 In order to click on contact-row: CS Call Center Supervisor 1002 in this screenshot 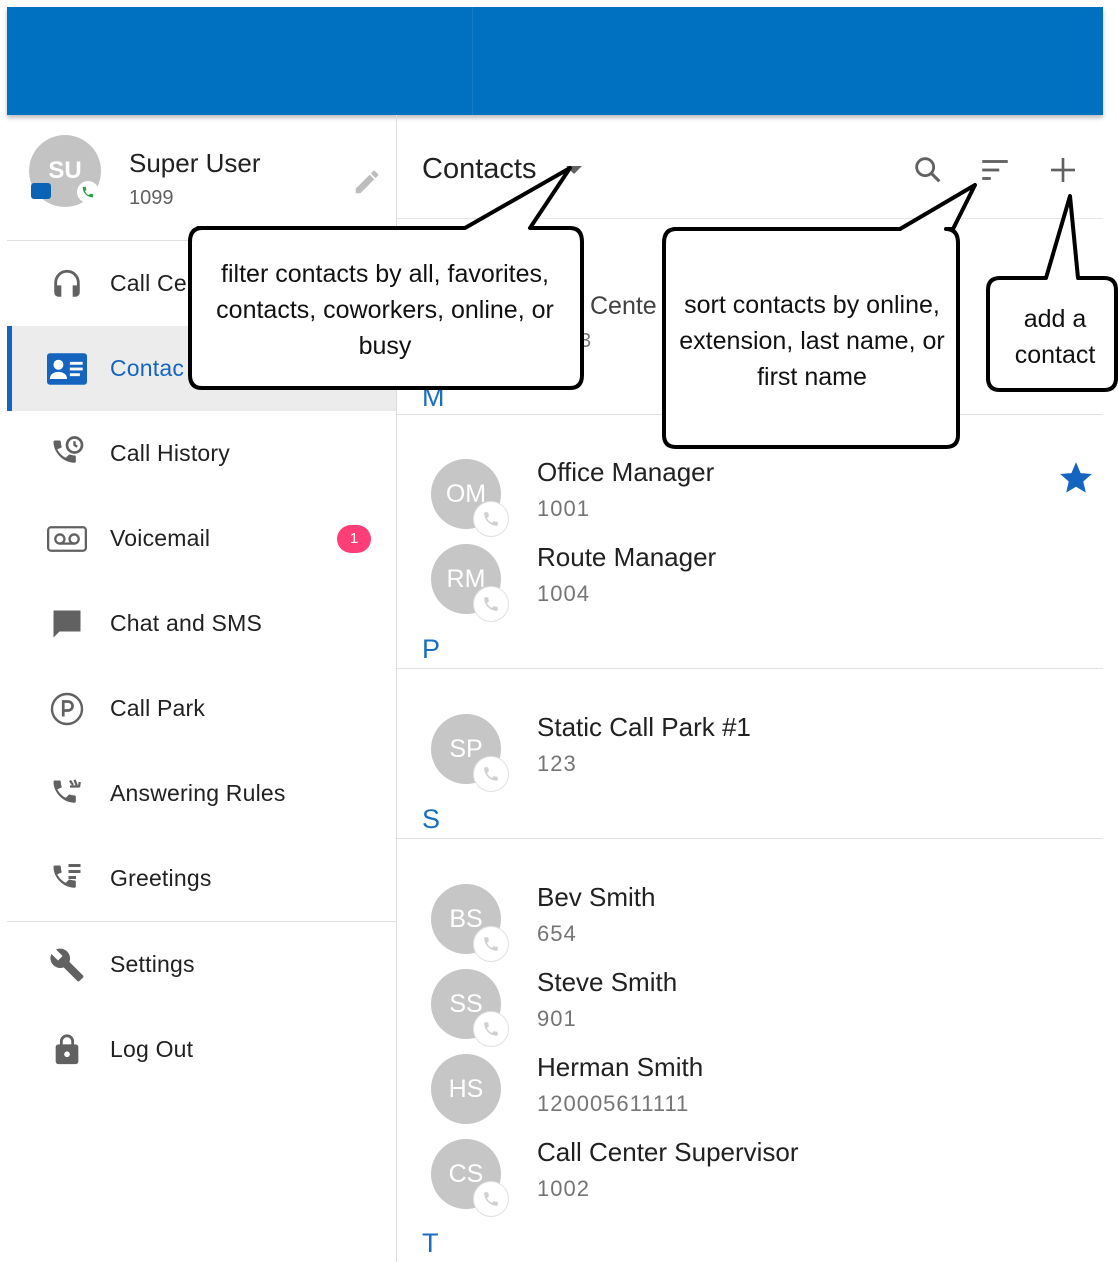, I will do `click(750, 1177)`.